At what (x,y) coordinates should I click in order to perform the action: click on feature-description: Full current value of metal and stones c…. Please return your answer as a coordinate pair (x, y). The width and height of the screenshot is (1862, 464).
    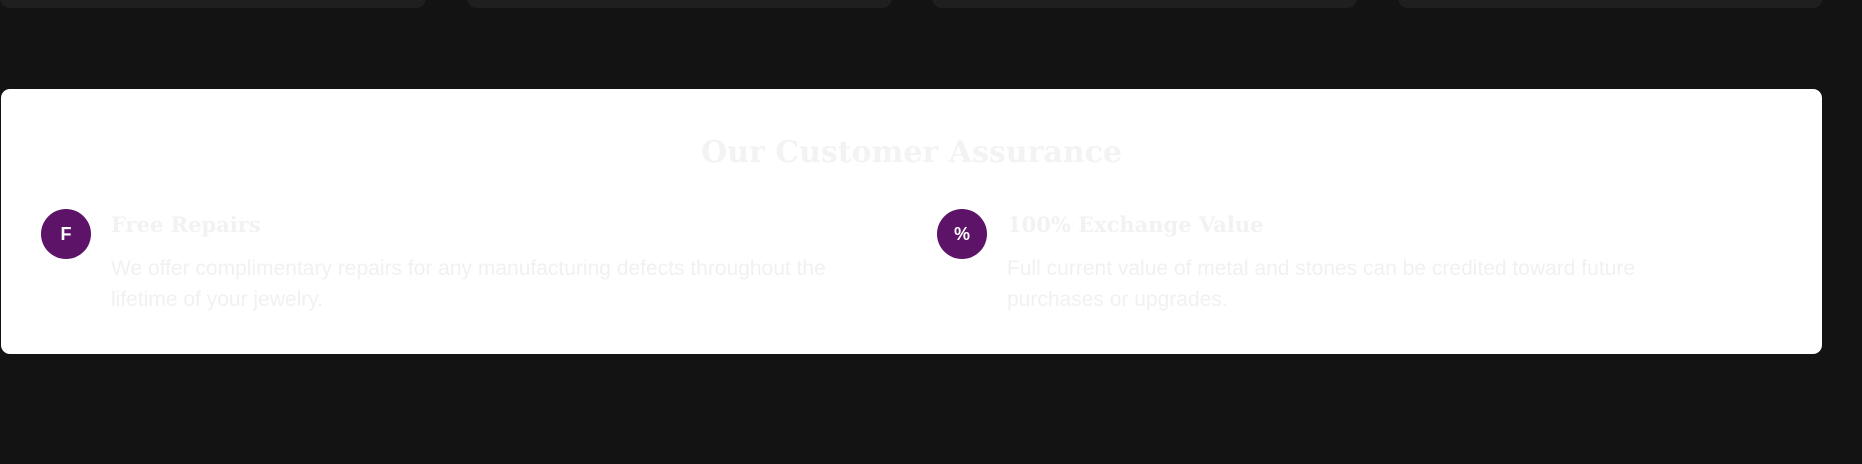
    Looking at the image, I should click on (1321, 284).